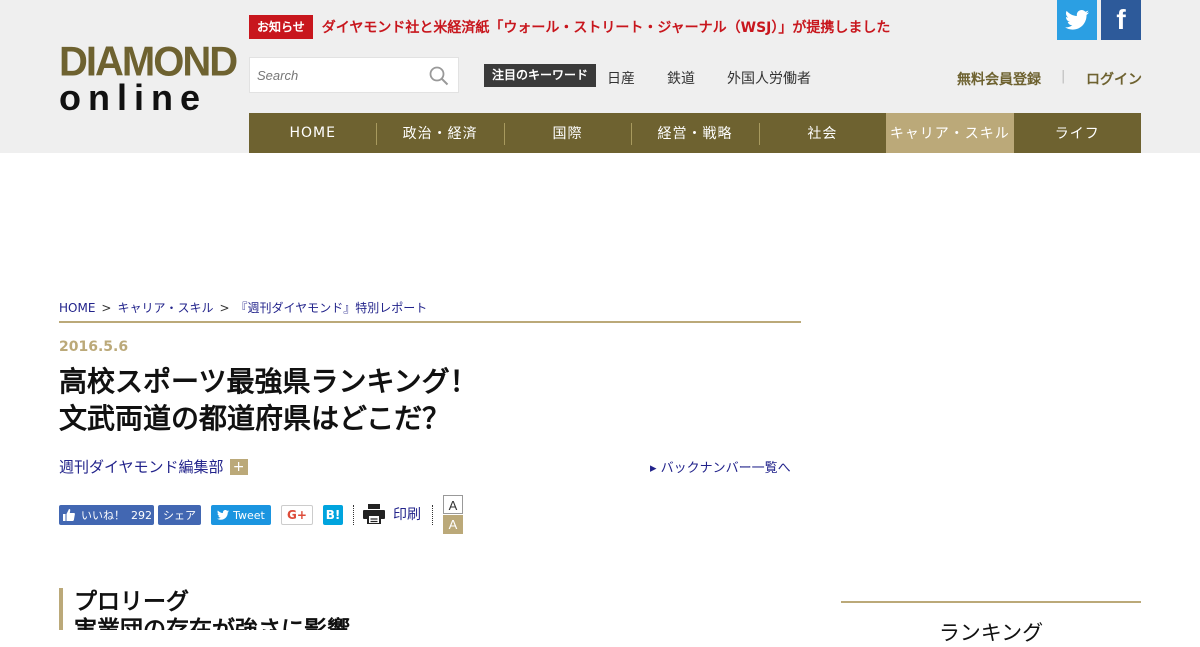  I want to click on thumbs-up-icon, so click(69, 515).